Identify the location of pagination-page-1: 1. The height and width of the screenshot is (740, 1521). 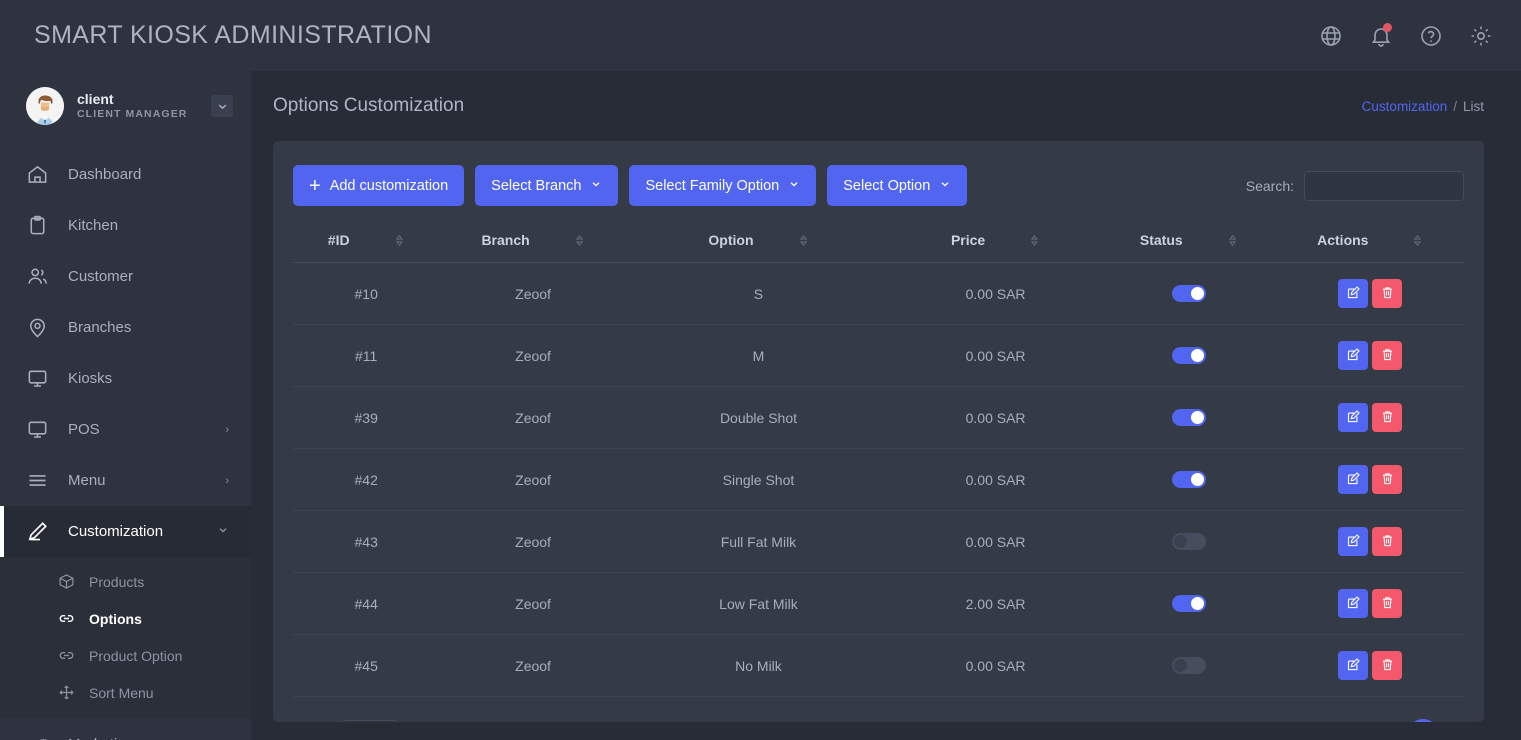
(1422, 720).